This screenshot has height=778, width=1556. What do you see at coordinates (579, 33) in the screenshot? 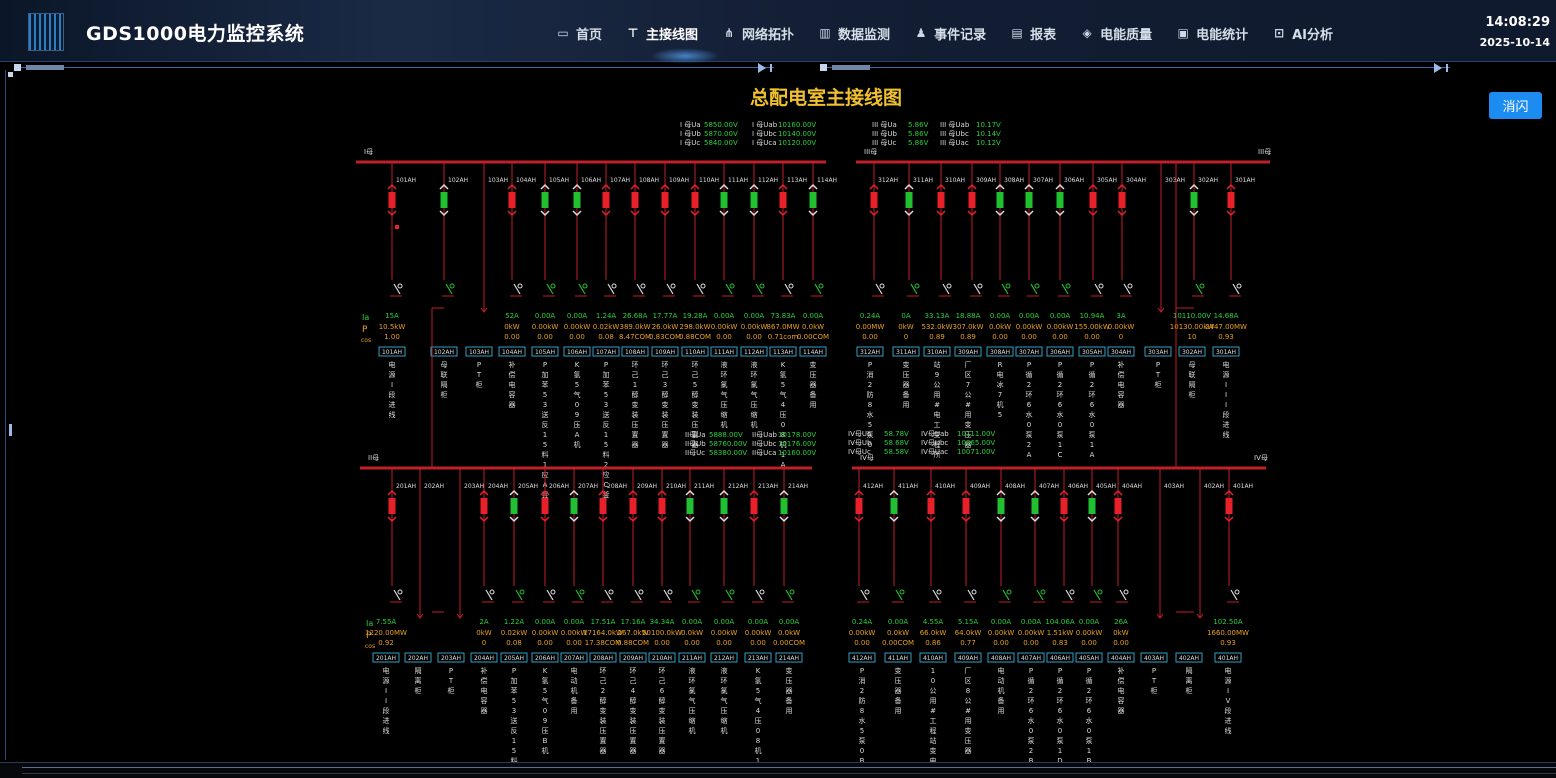
I see `nav-item-0: ▭ 首页` at bounding box center [579, 33].